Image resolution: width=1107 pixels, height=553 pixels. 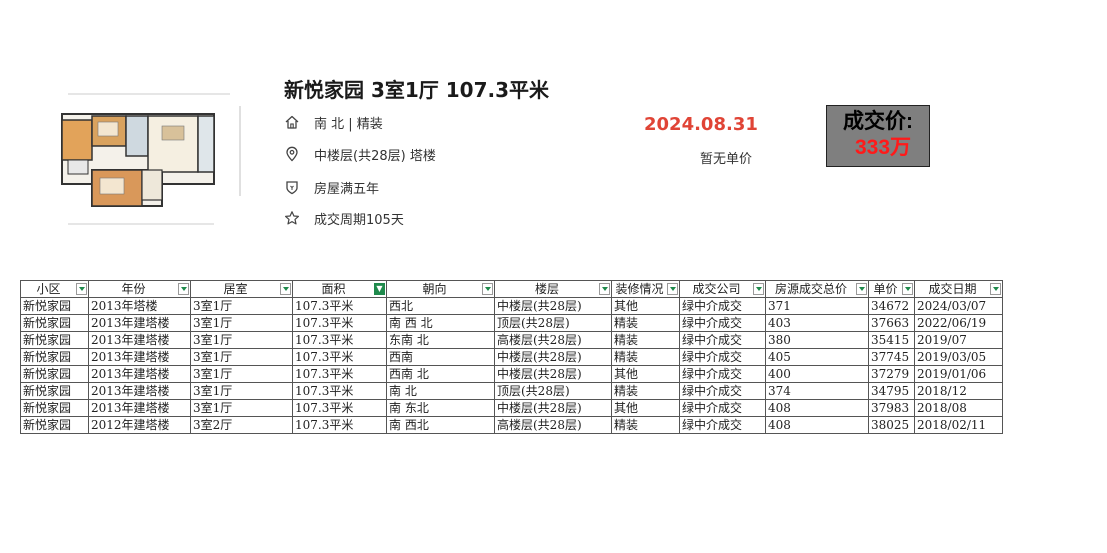 I want to click on table-cell: 38025, so click(x=891, y=425).